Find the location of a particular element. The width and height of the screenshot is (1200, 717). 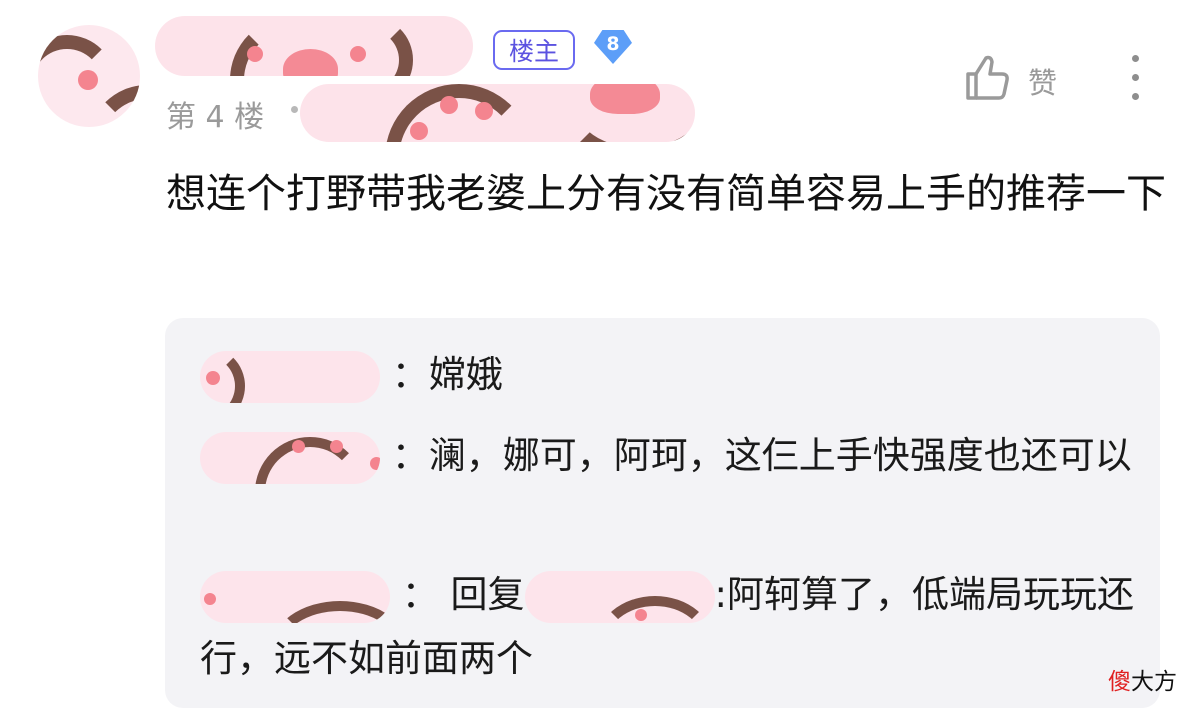

floor-label: 第 4 楼 is located at coordinates (215, 117).